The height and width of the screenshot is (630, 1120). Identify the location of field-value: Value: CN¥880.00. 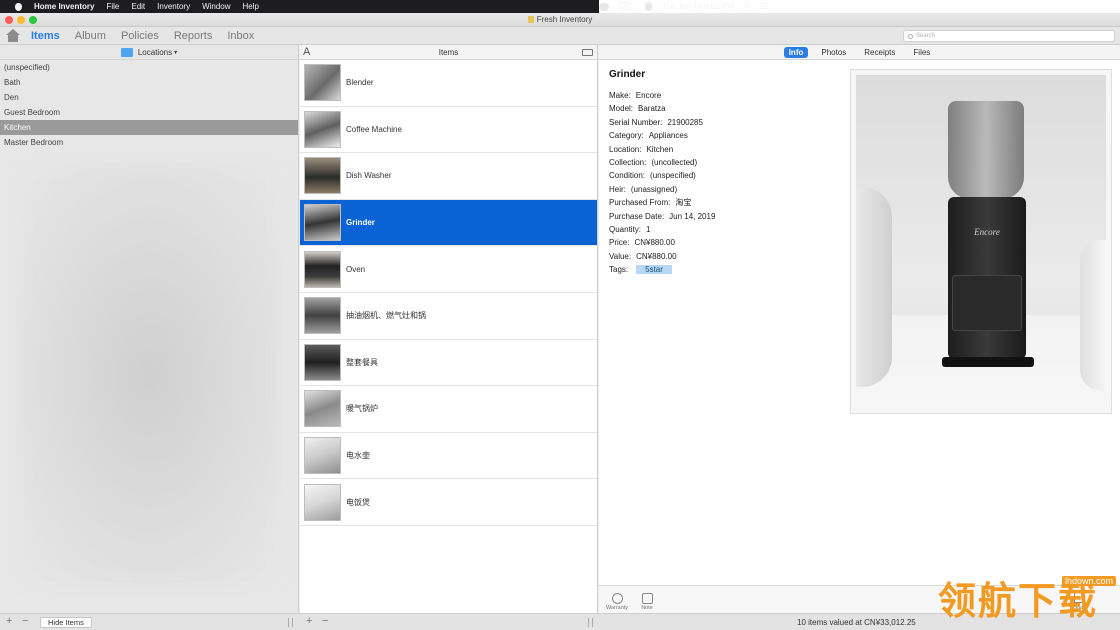
(724, 256).